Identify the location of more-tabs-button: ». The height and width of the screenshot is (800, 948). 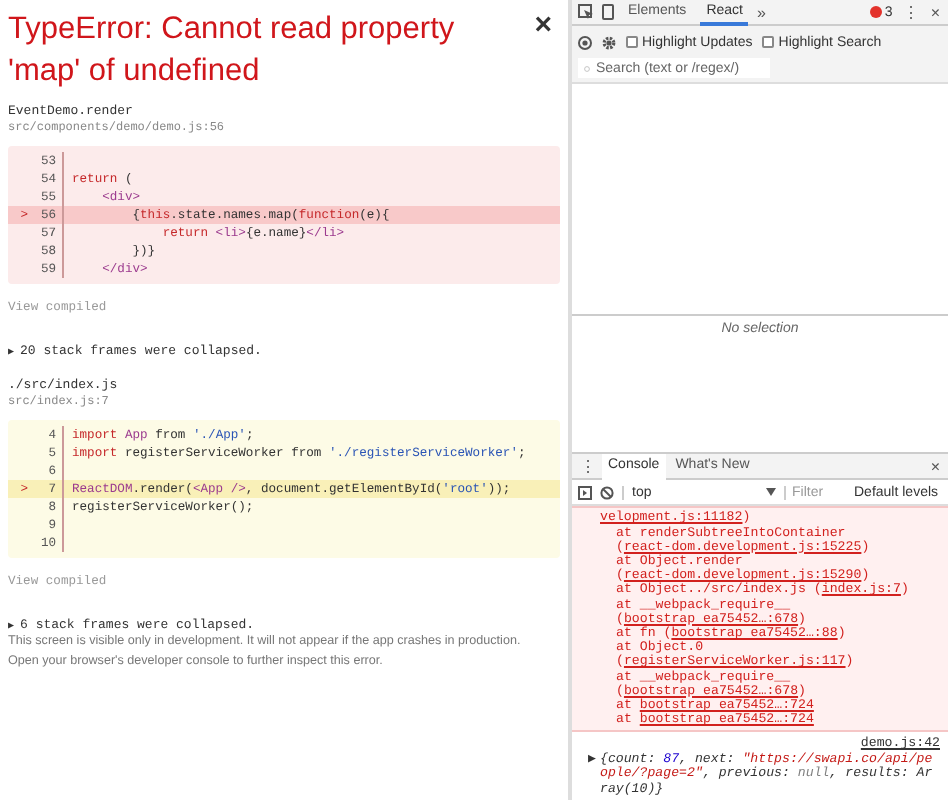
(761, 12).